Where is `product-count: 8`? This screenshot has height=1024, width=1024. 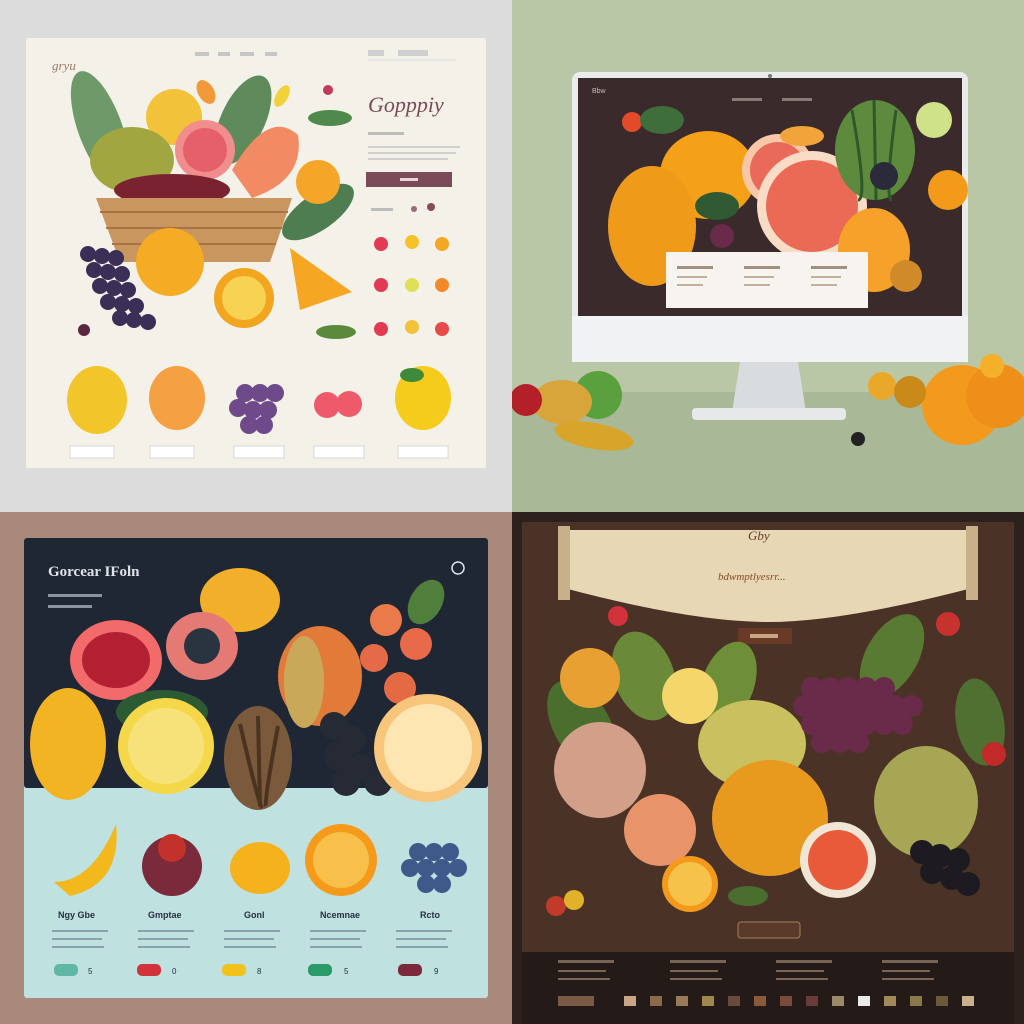 product-count: 8 is located at coordinates (259, 971).